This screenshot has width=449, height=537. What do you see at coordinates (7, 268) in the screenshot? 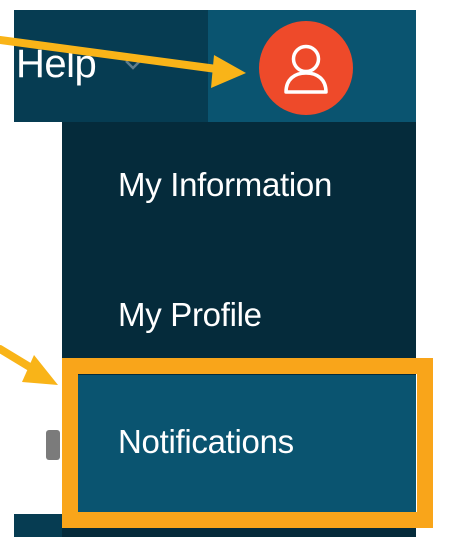
I see `left-margin` at bounding box center [7, 268].